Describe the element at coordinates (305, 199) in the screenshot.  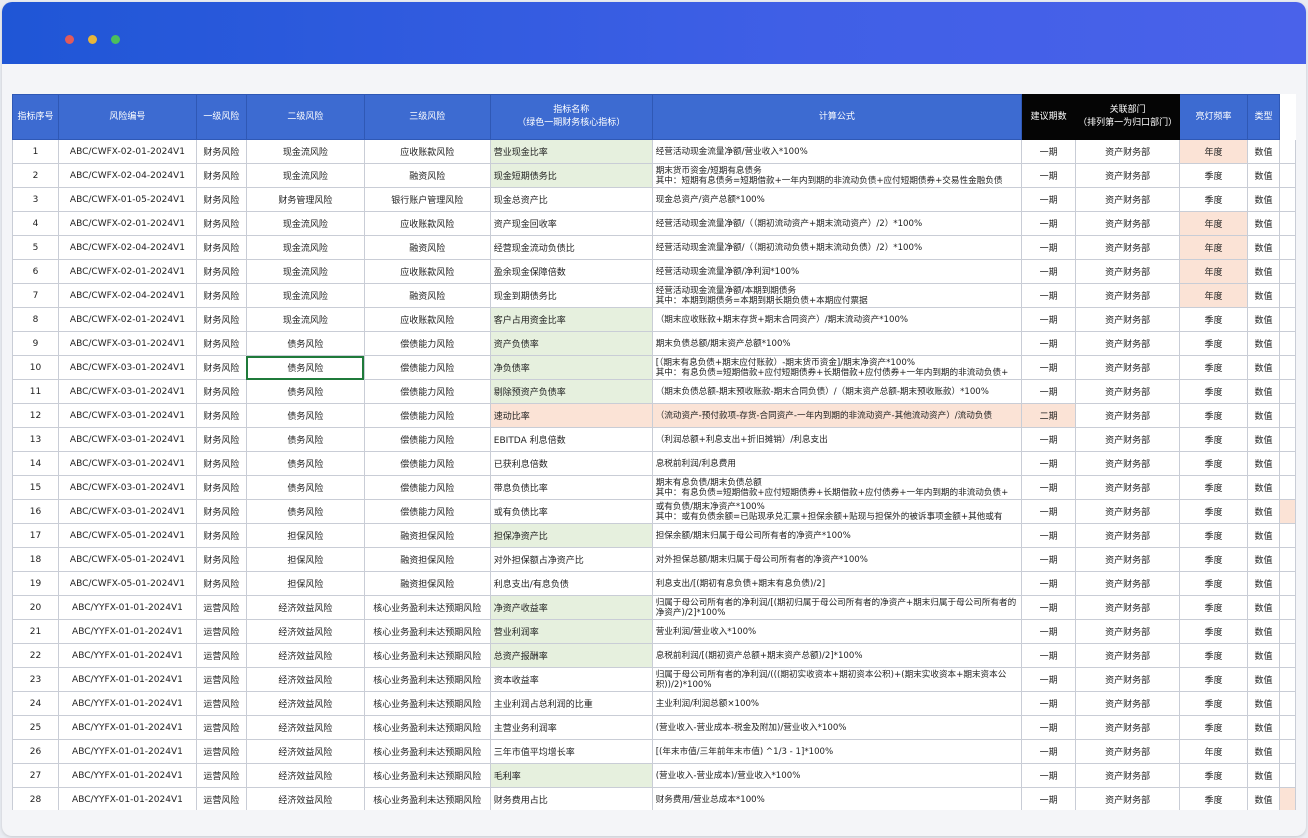
I see `cell-l2: 财务管理风险` at that location.